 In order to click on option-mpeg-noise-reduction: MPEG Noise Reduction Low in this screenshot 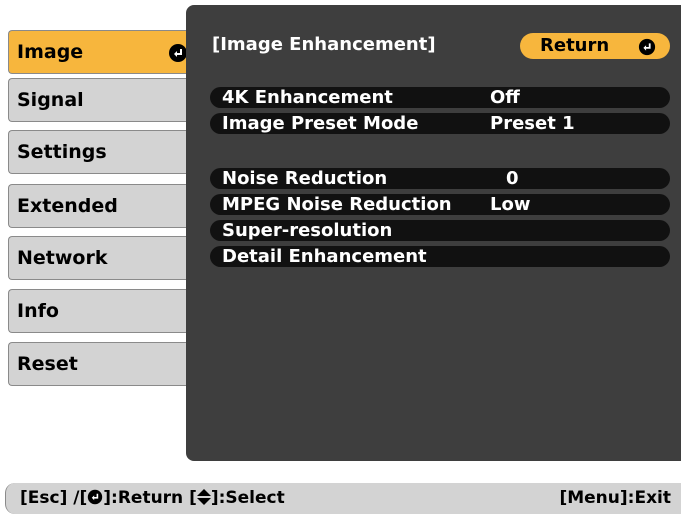, I will do `click(440, 204)`.